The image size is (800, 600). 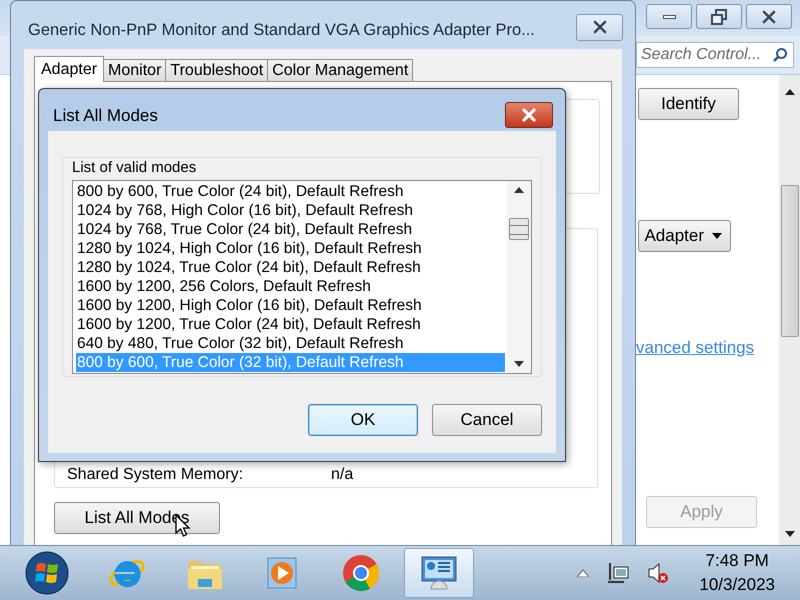 What do you see at coordinates (737, 573) in the screenshot?
I see `clock: 7:48 PM 10/3/2023` at bounding box center [737, 573].